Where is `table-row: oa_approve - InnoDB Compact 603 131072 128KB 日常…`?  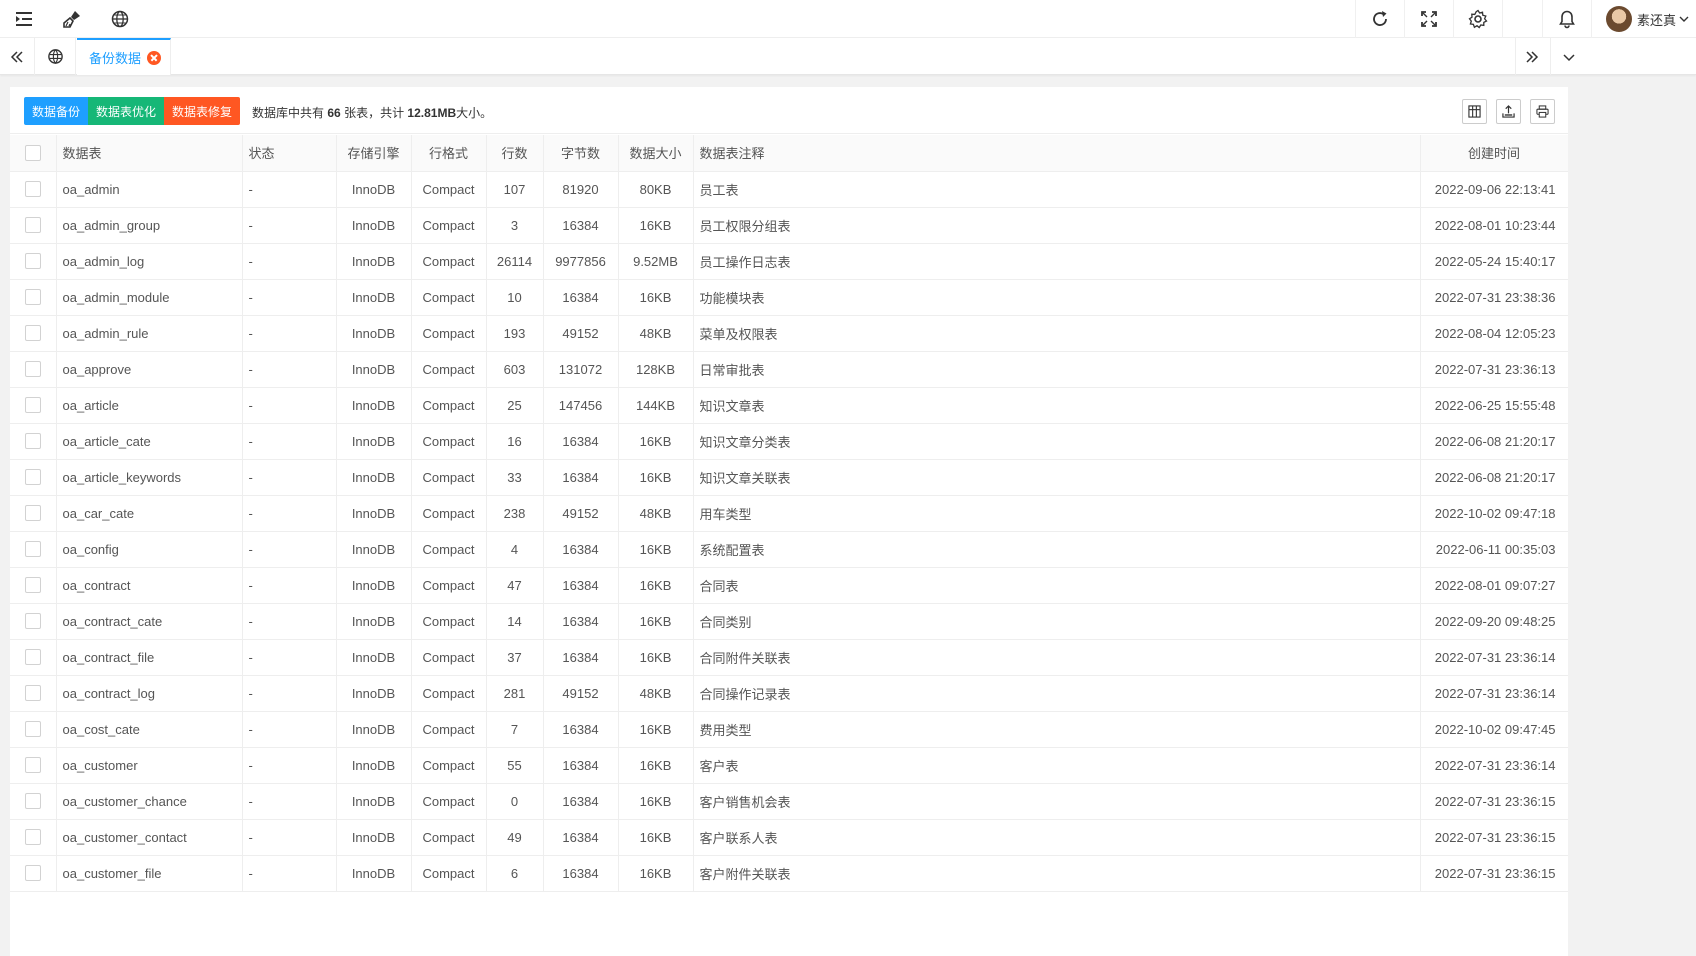
table-row: oa_approve - InnoDB Compact 603 131072 128KB 日常… is located at coordinates (789, 369).